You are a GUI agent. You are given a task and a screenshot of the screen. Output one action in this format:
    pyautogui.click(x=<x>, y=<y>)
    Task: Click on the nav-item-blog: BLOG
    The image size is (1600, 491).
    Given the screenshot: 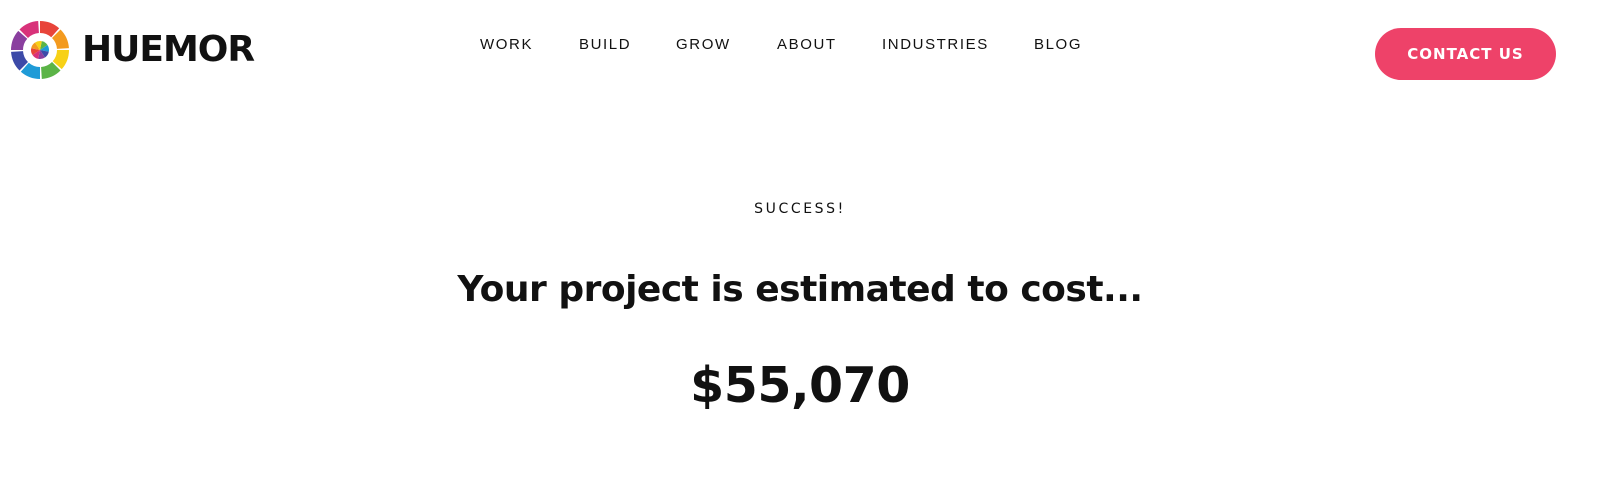 What is the action you would take?
    pyautogui.click(x=1058, y=45)
    